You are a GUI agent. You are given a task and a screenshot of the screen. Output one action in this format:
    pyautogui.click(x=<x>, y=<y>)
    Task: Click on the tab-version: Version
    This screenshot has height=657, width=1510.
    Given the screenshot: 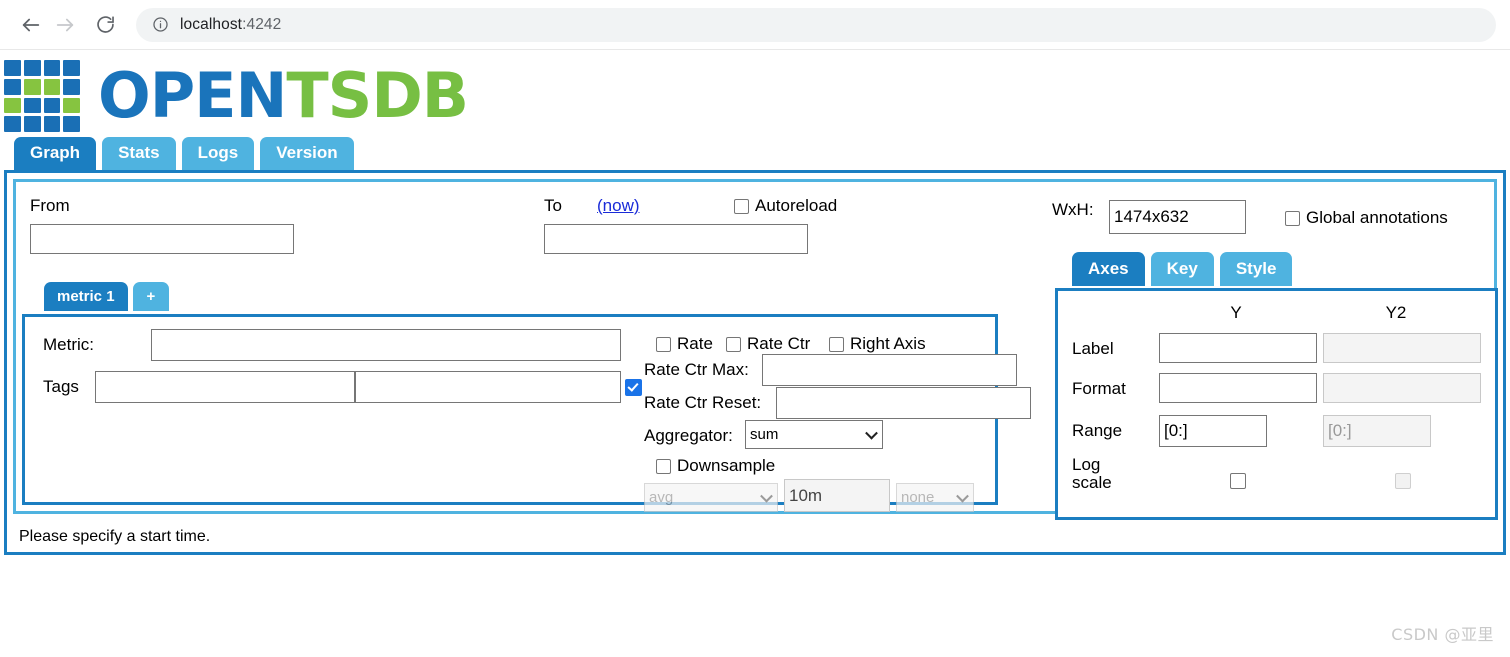 What is the action you would take?
    pyautogui.click(x=307, y=153)
    